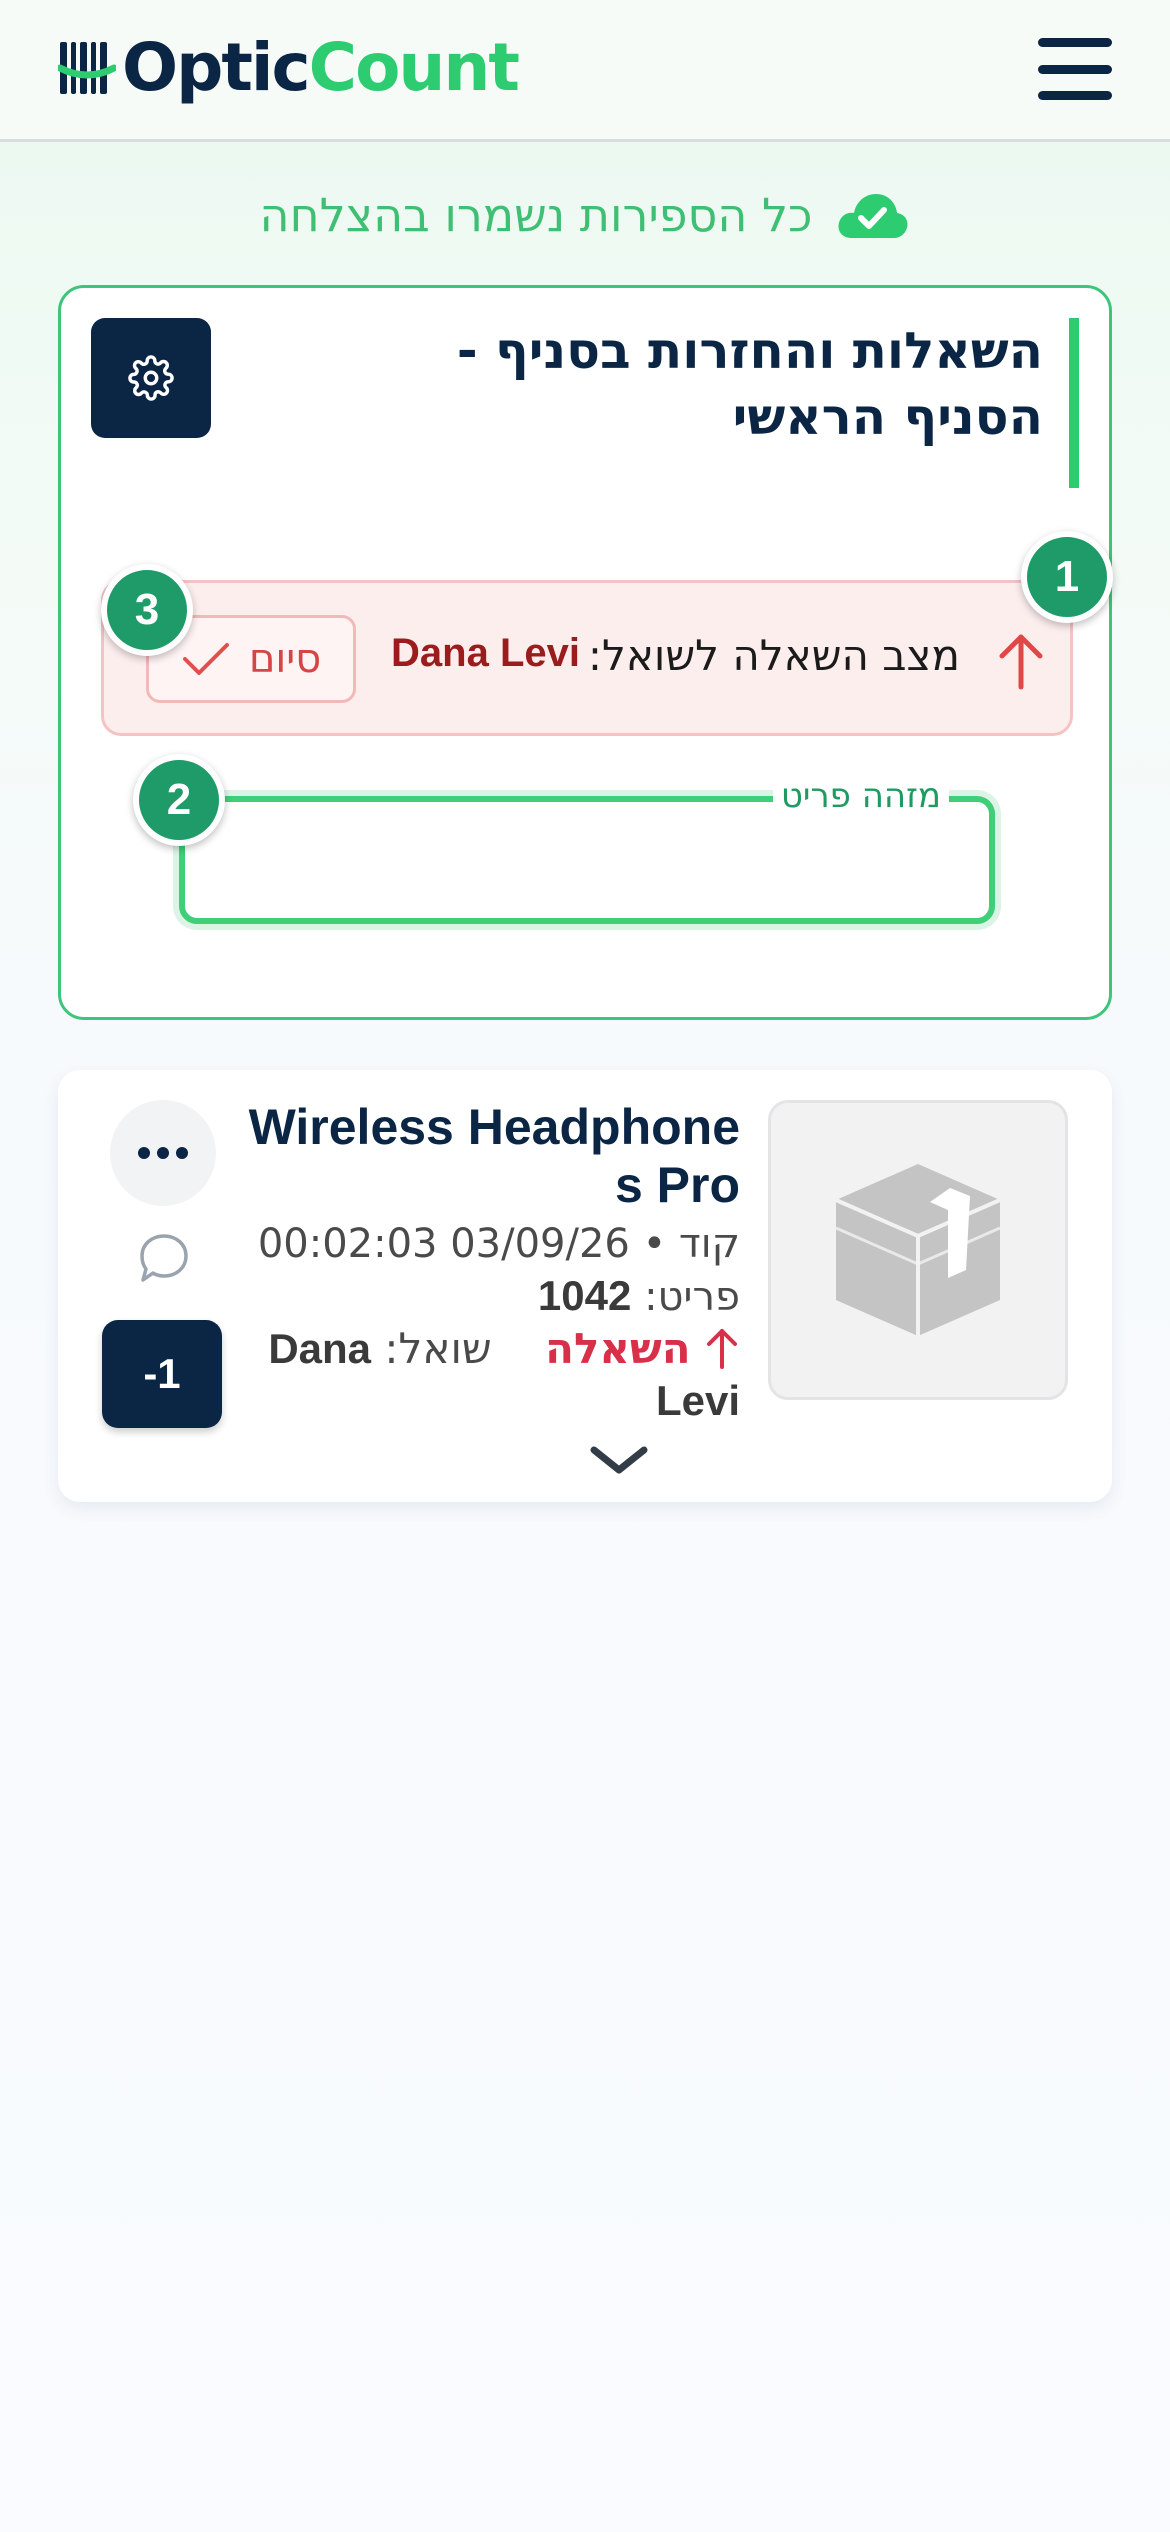 The image size is (1170, 2532). Describe the element at coordinates (162, 1374) in the screenshot. I see `decrement-quantity-button: -1` at that location.